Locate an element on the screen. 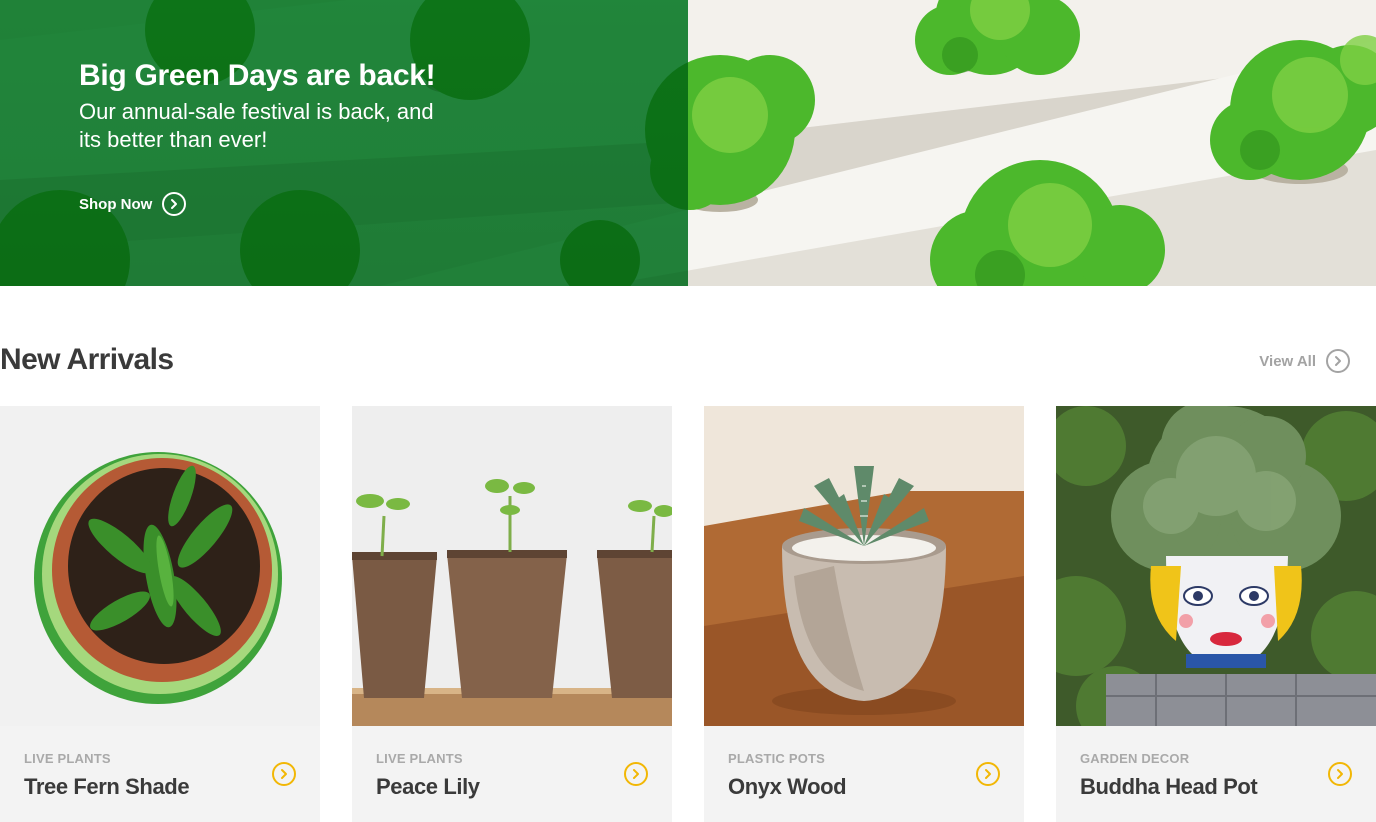 The width and height of the screenshot is (1376, 822). view-all-link: View All is located at coordinates (1304, 361).